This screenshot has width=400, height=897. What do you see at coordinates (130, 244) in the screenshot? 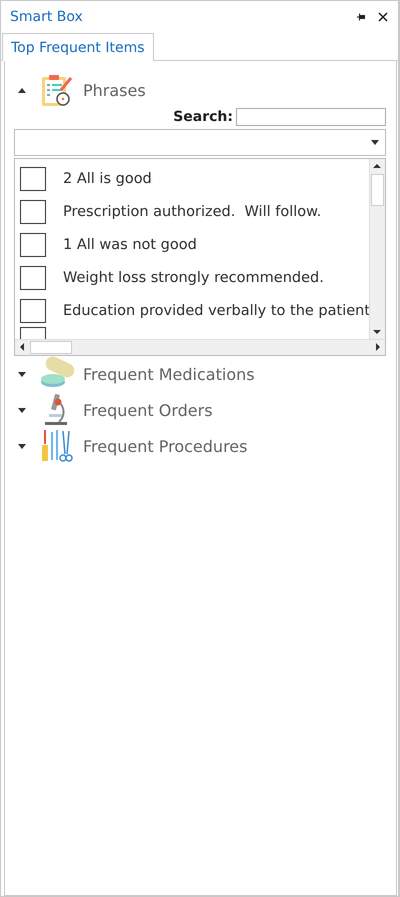
I see `phrase-item: 1 All was not good` at bounding box center [130, 244].